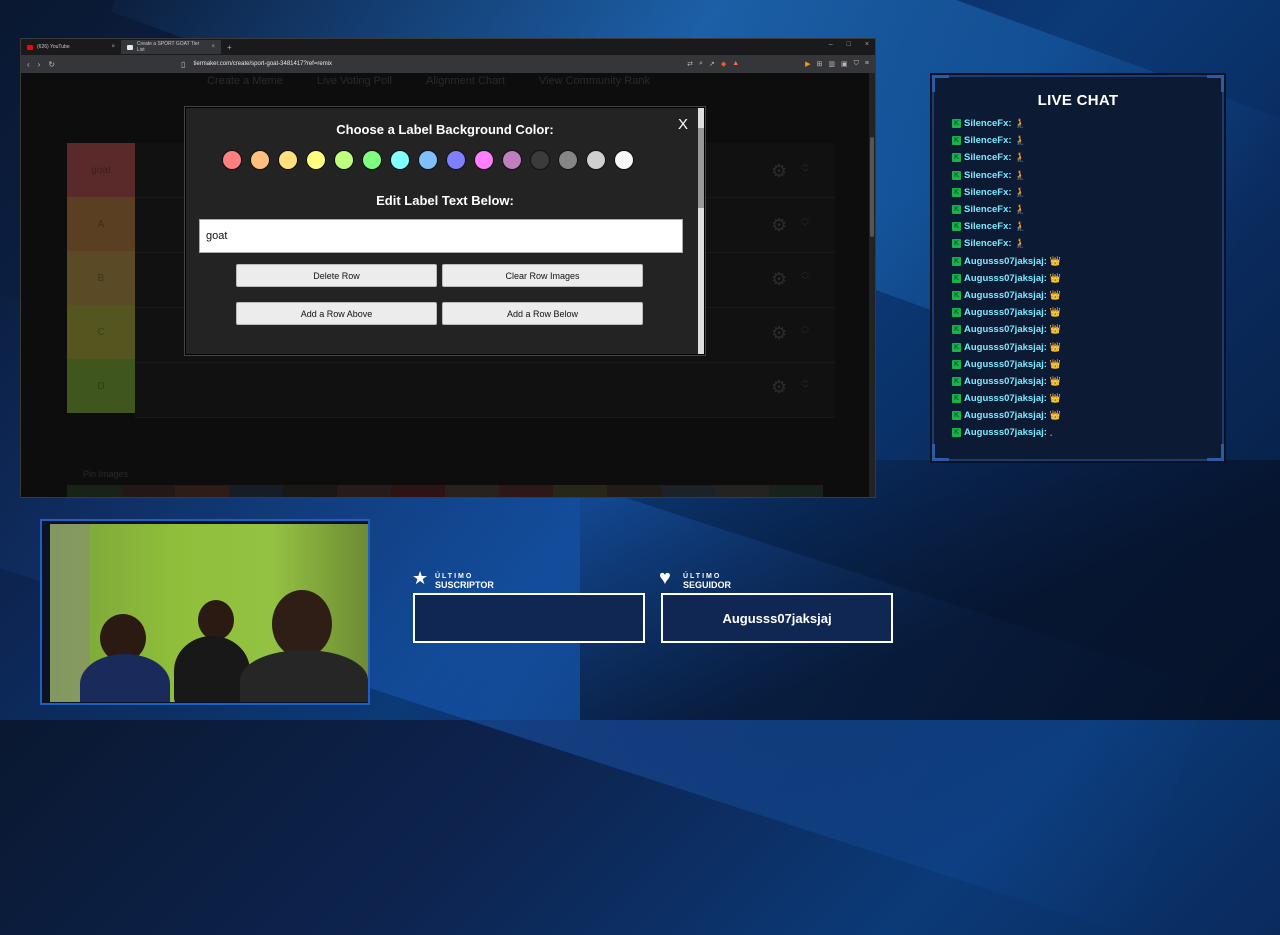  I want to click on brave-shield-icon: ◆, so click(723, 64).